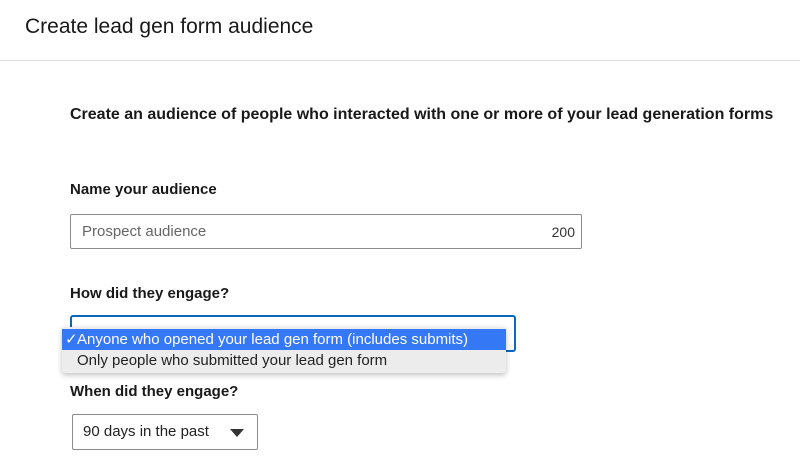 The width and height of the screenshot is (800, 463). I want to click on checkmark-icon: ✓, so click(71, 339).